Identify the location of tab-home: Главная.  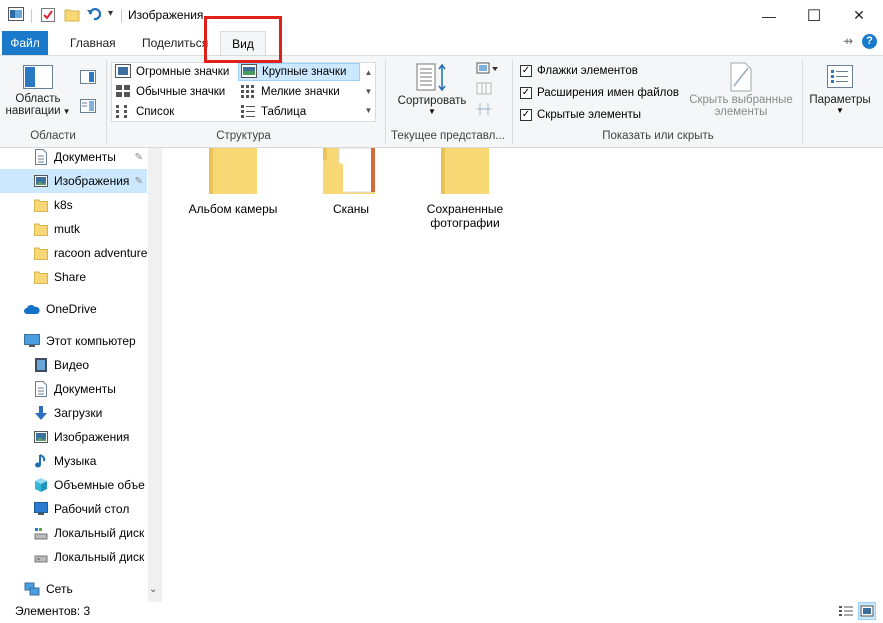
(93, 43).